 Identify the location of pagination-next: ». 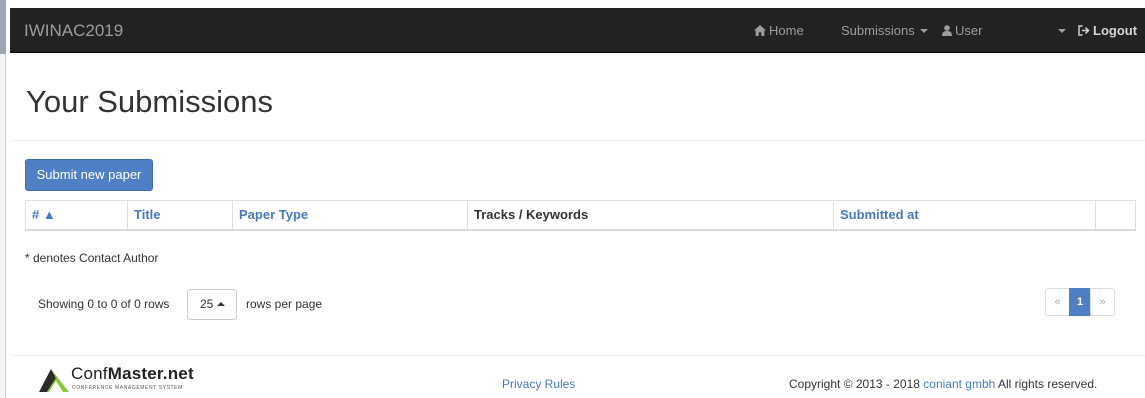
(1102, 302).